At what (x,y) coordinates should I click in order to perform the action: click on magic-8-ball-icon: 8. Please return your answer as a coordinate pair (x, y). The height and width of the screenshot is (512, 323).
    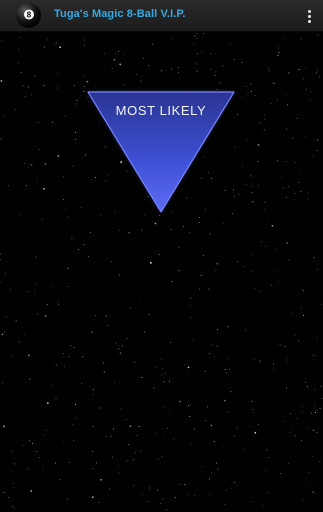
    Looking at the image, I should click on (28, 15).